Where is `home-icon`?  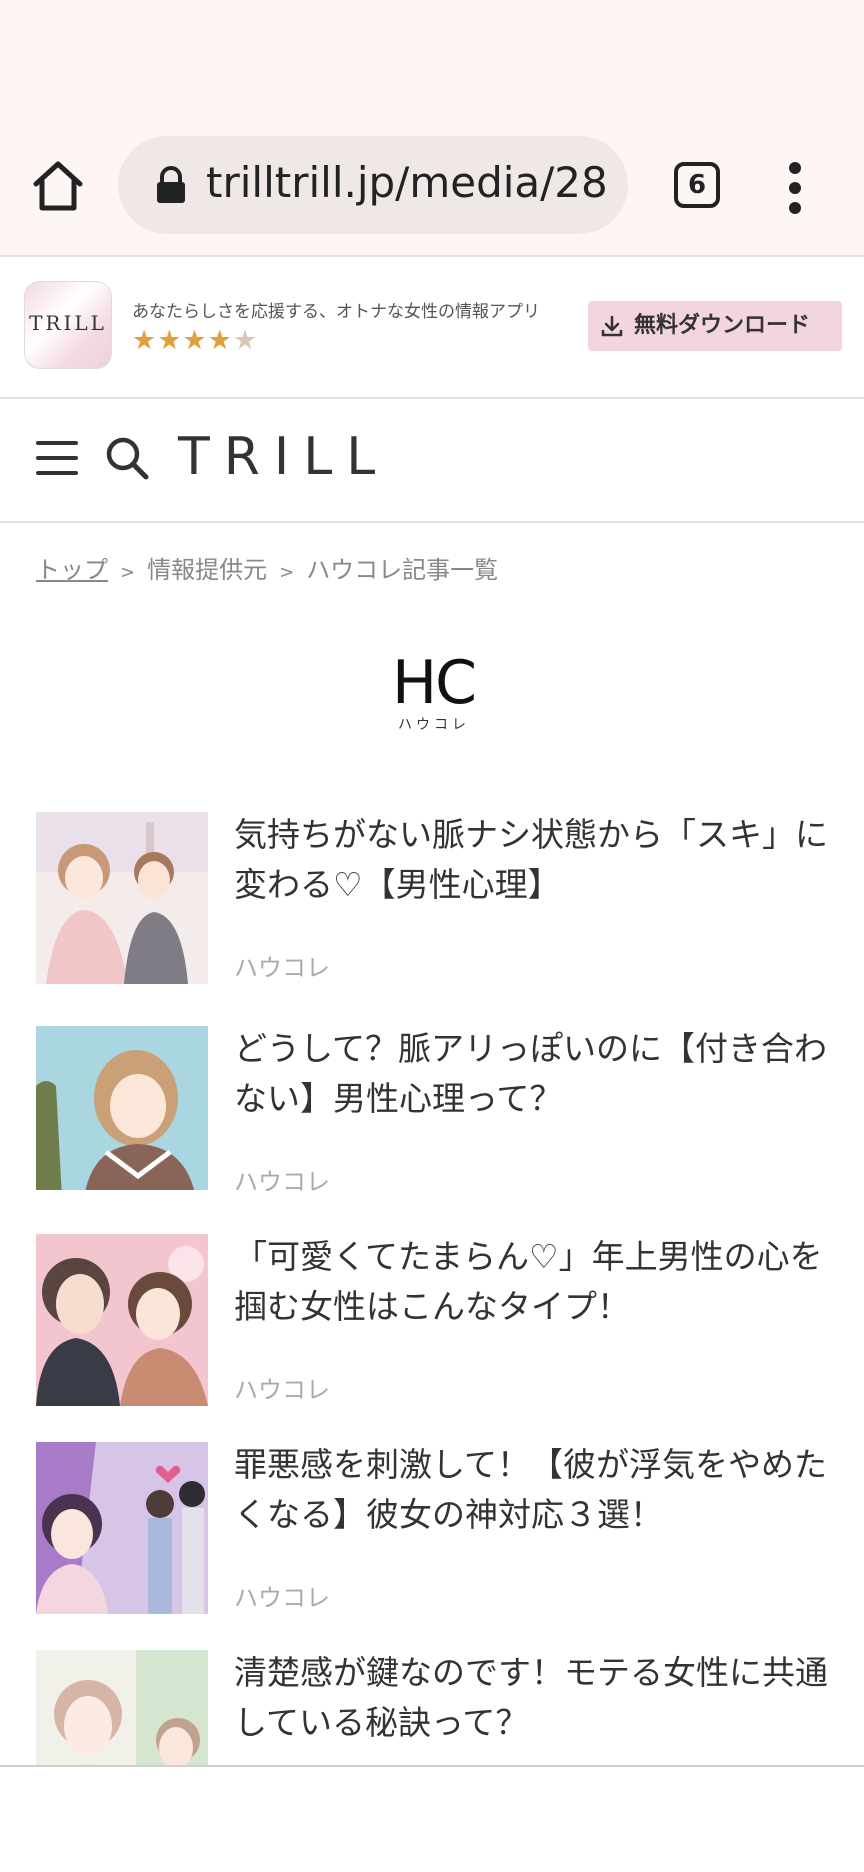
home-icon is located at coordinates (58, 186).